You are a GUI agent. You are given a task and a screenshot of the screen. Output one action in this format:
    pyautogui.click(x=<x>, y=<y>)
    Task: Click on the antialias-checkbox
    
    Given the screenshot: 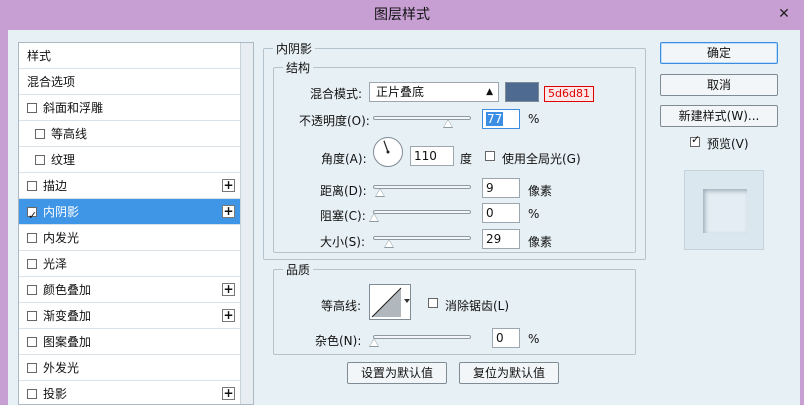 What is the action you would take?
    pyautogui.click(x=433, y=303)
    